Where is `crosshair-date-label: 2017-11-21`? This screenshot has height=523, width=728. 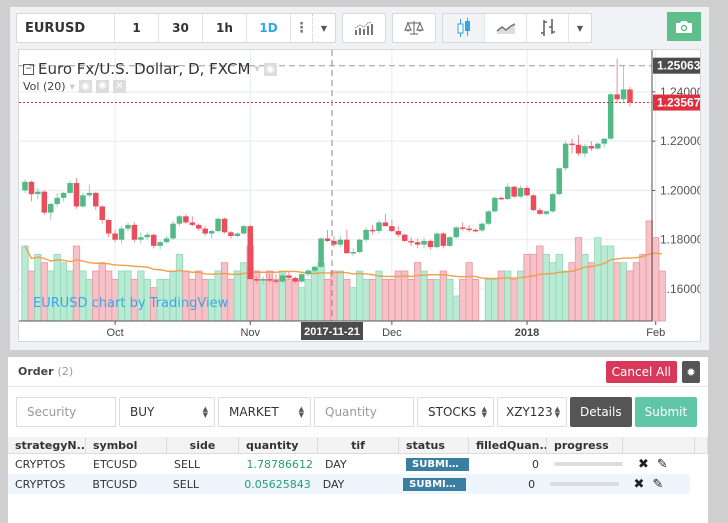 crosshair-date-label: 2017-11-21 is located at coordinates (332, 332).